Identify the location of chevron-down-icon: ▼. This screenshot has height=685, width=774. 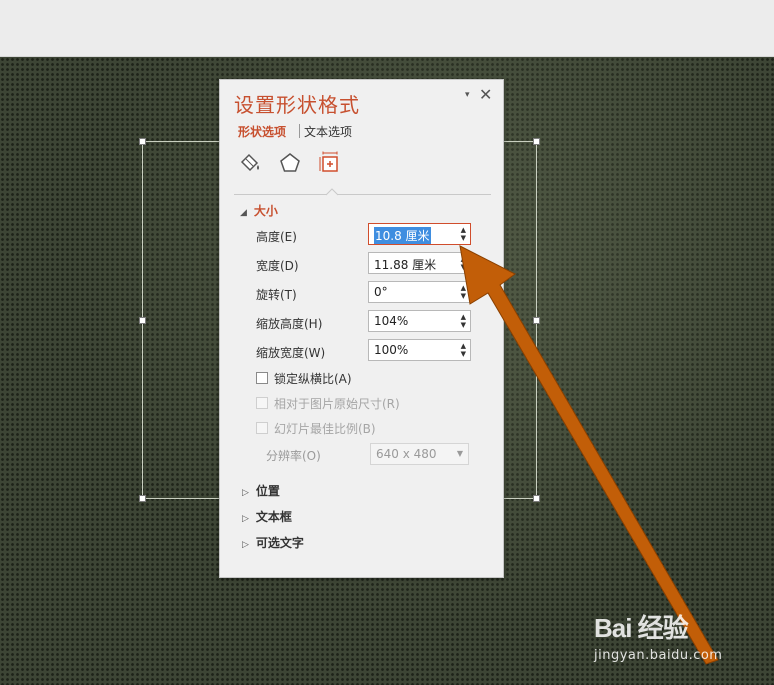
(459, 453).